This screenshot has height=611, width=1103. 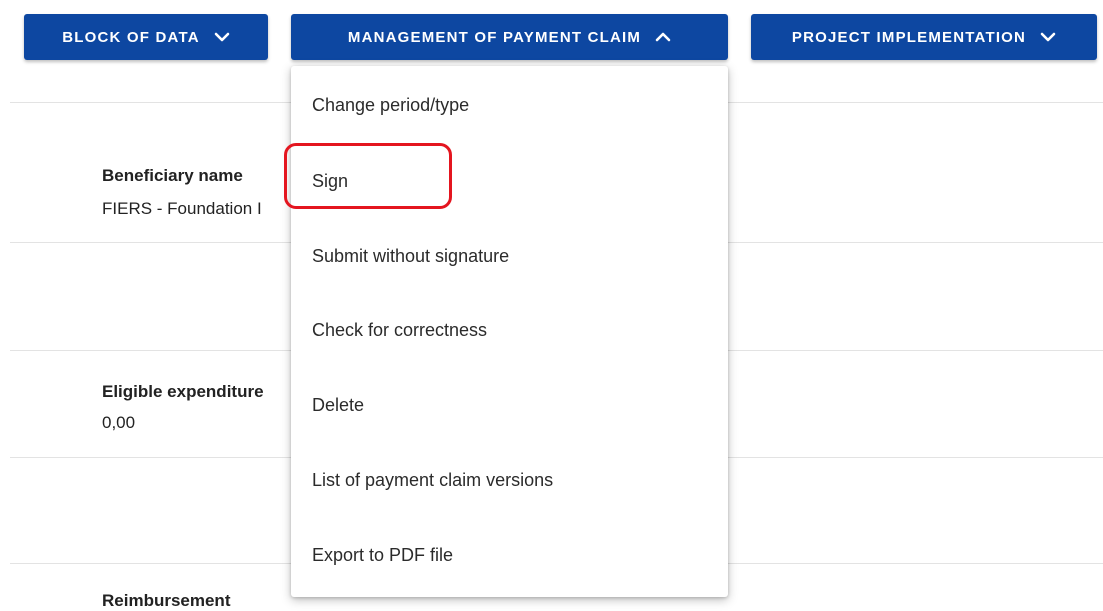 What do you see at coordinates (509, 181) in the screenshot?
I see `menu-item-sign: Sign` at bounding box center [509, 181].